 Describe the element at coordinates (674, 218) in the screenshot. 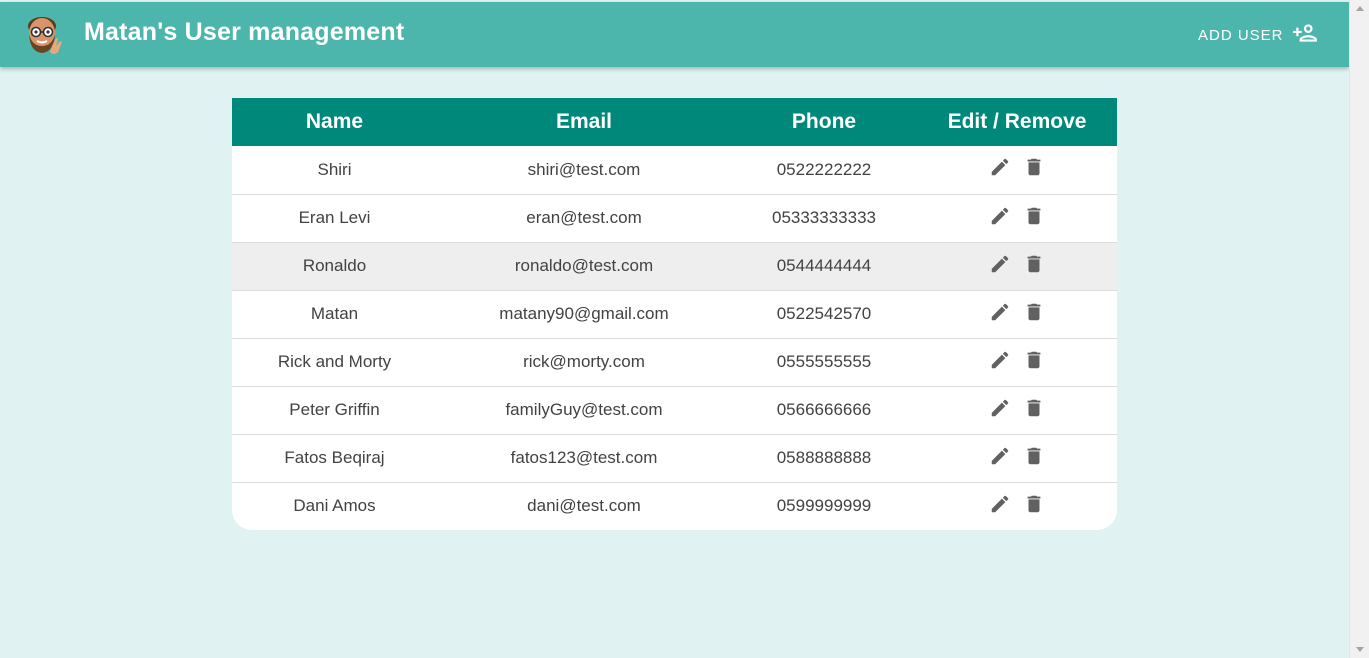

I see `table-row: Eran Levi eran@test.com 05333333333` at that location.